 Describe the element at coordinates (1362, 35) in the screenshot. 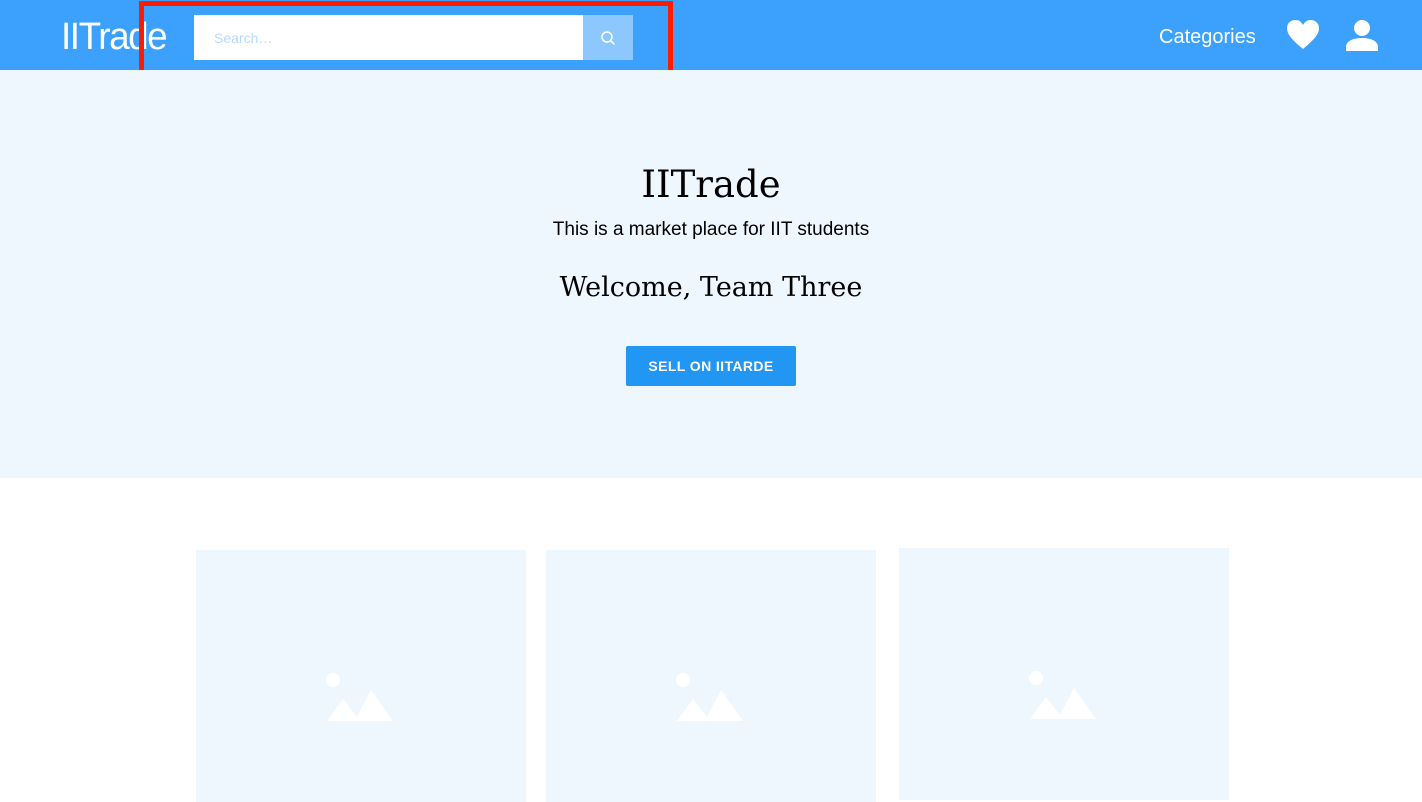

I see `user-icon` at that location.